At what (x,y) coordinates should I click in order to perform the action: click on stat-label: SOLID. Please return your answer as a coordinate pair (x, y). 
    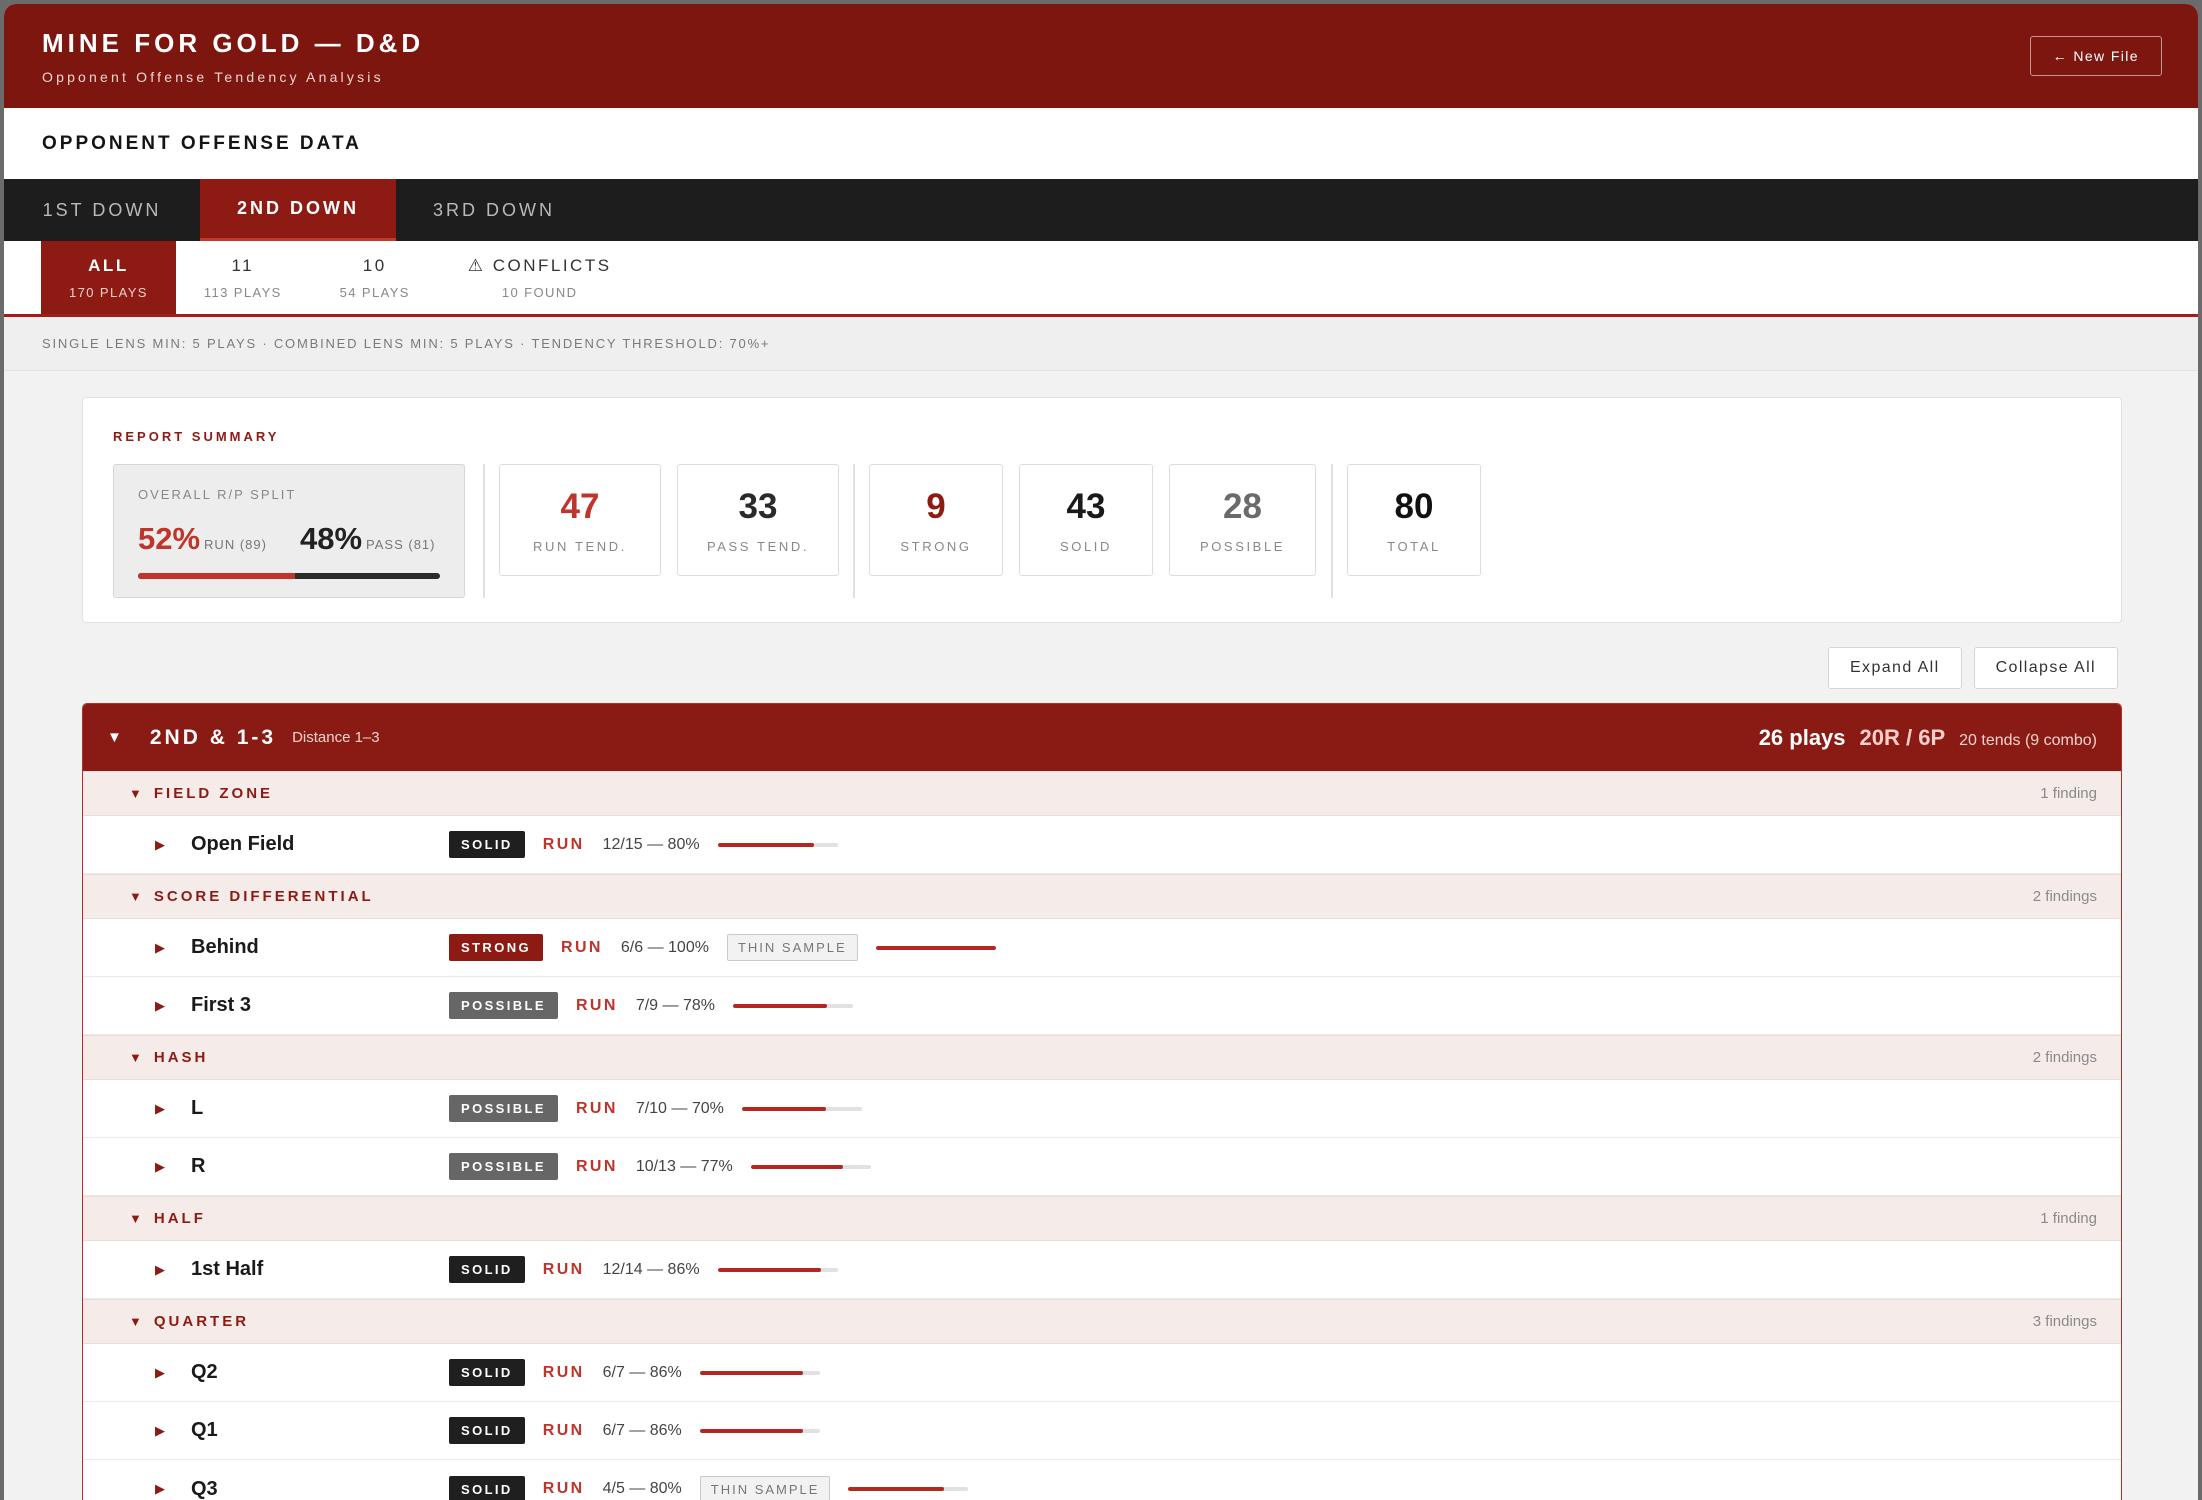
    Looking at the image, I should click on (1085, 546).